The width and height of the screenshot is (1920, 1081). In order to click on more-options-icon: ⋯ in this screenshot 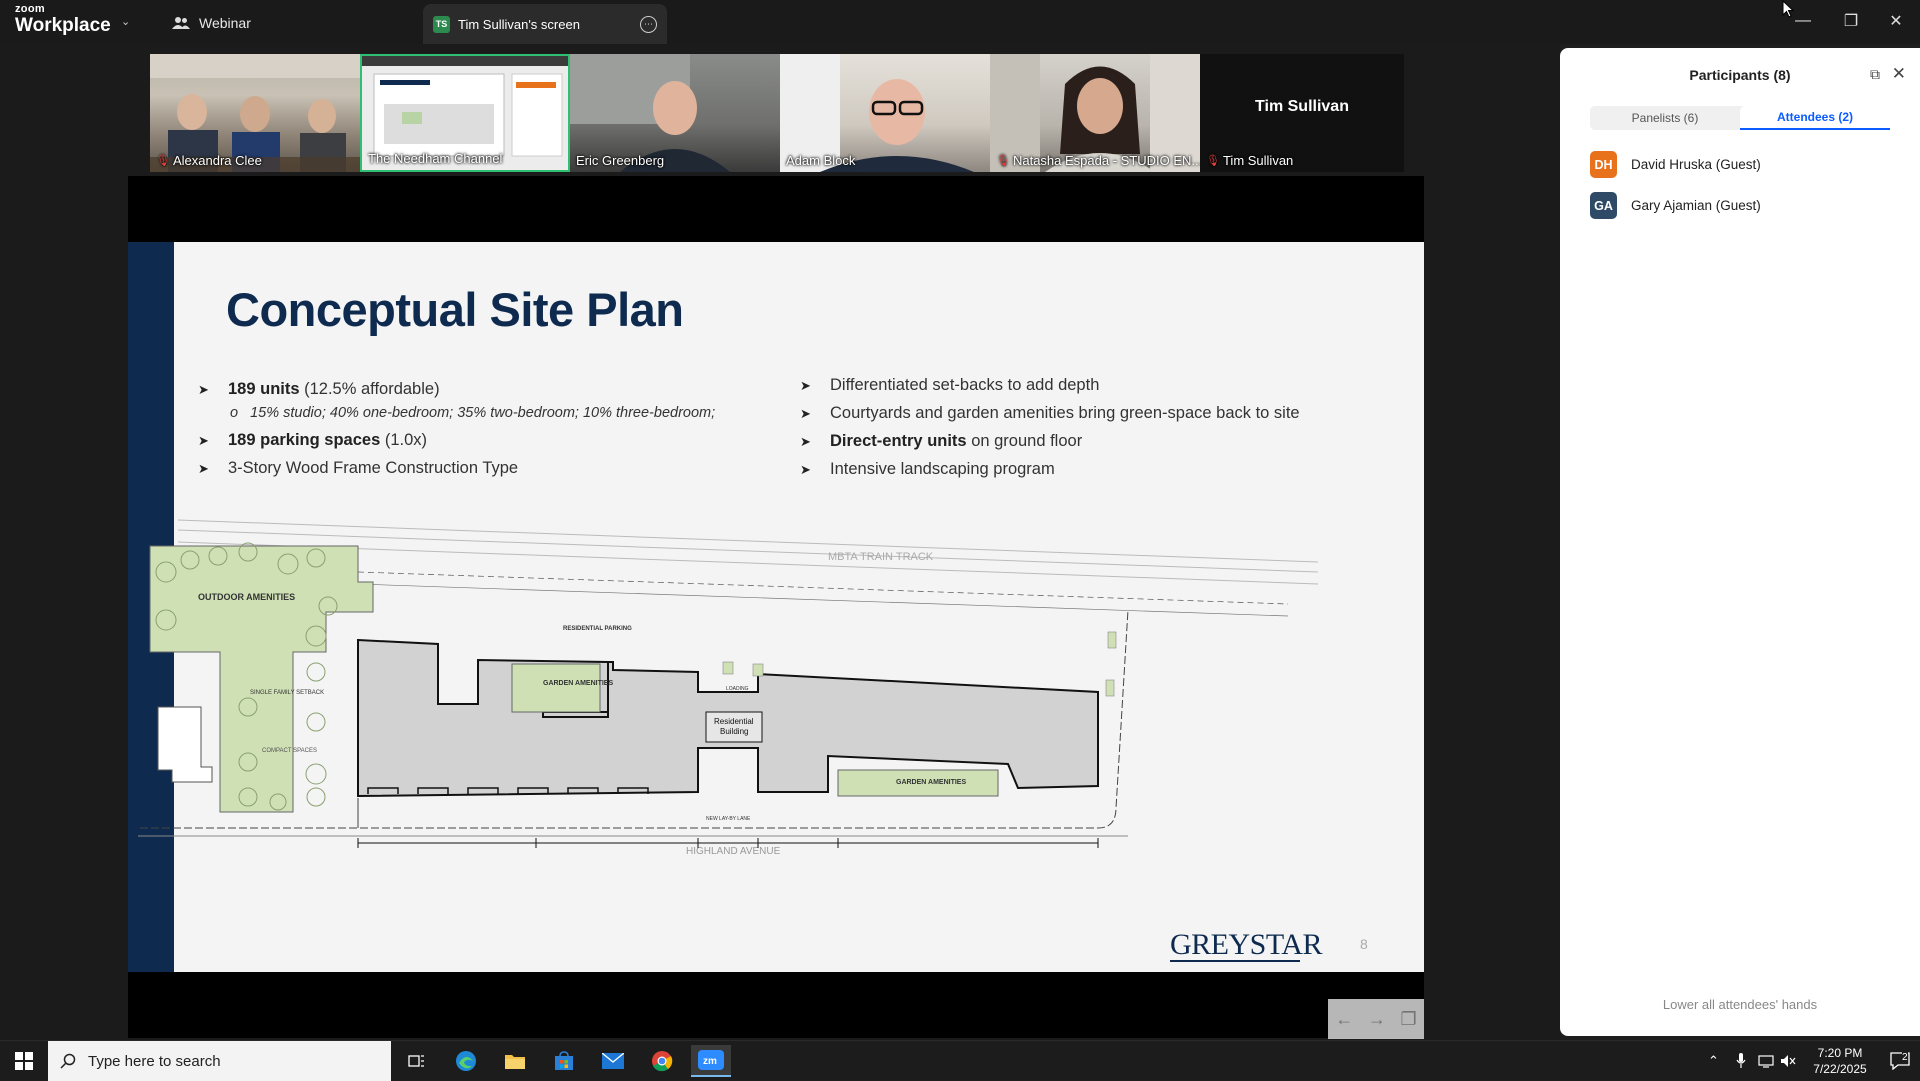, I will do `click(648, 24)`.